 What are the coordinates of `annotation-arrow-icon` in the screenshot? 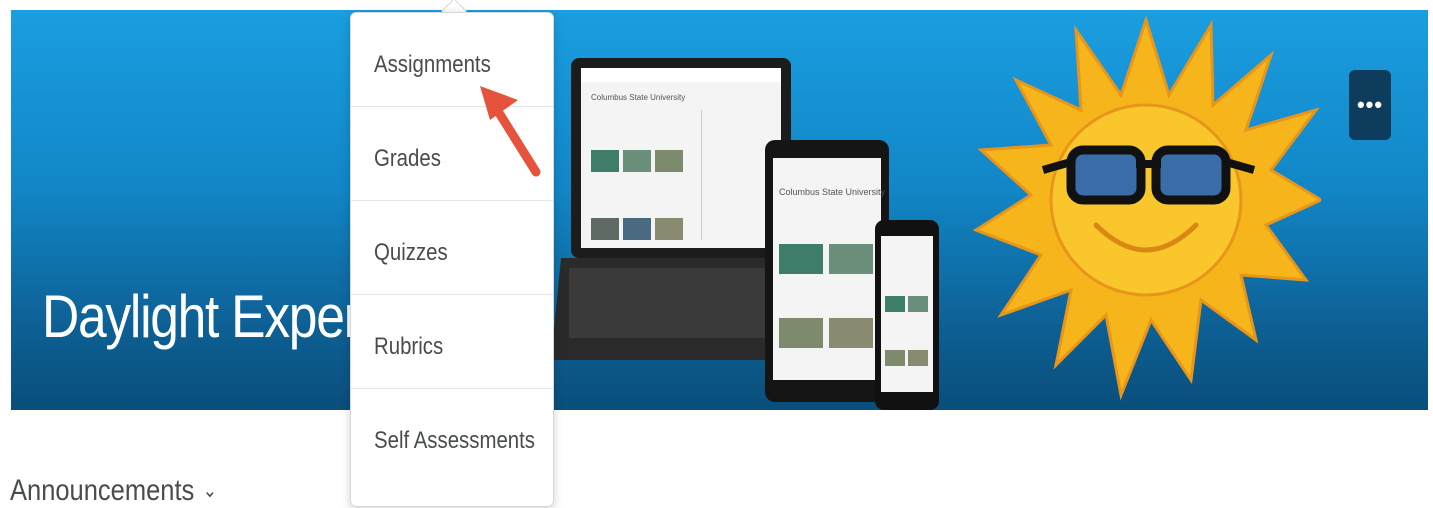 It's located at (510, 131).